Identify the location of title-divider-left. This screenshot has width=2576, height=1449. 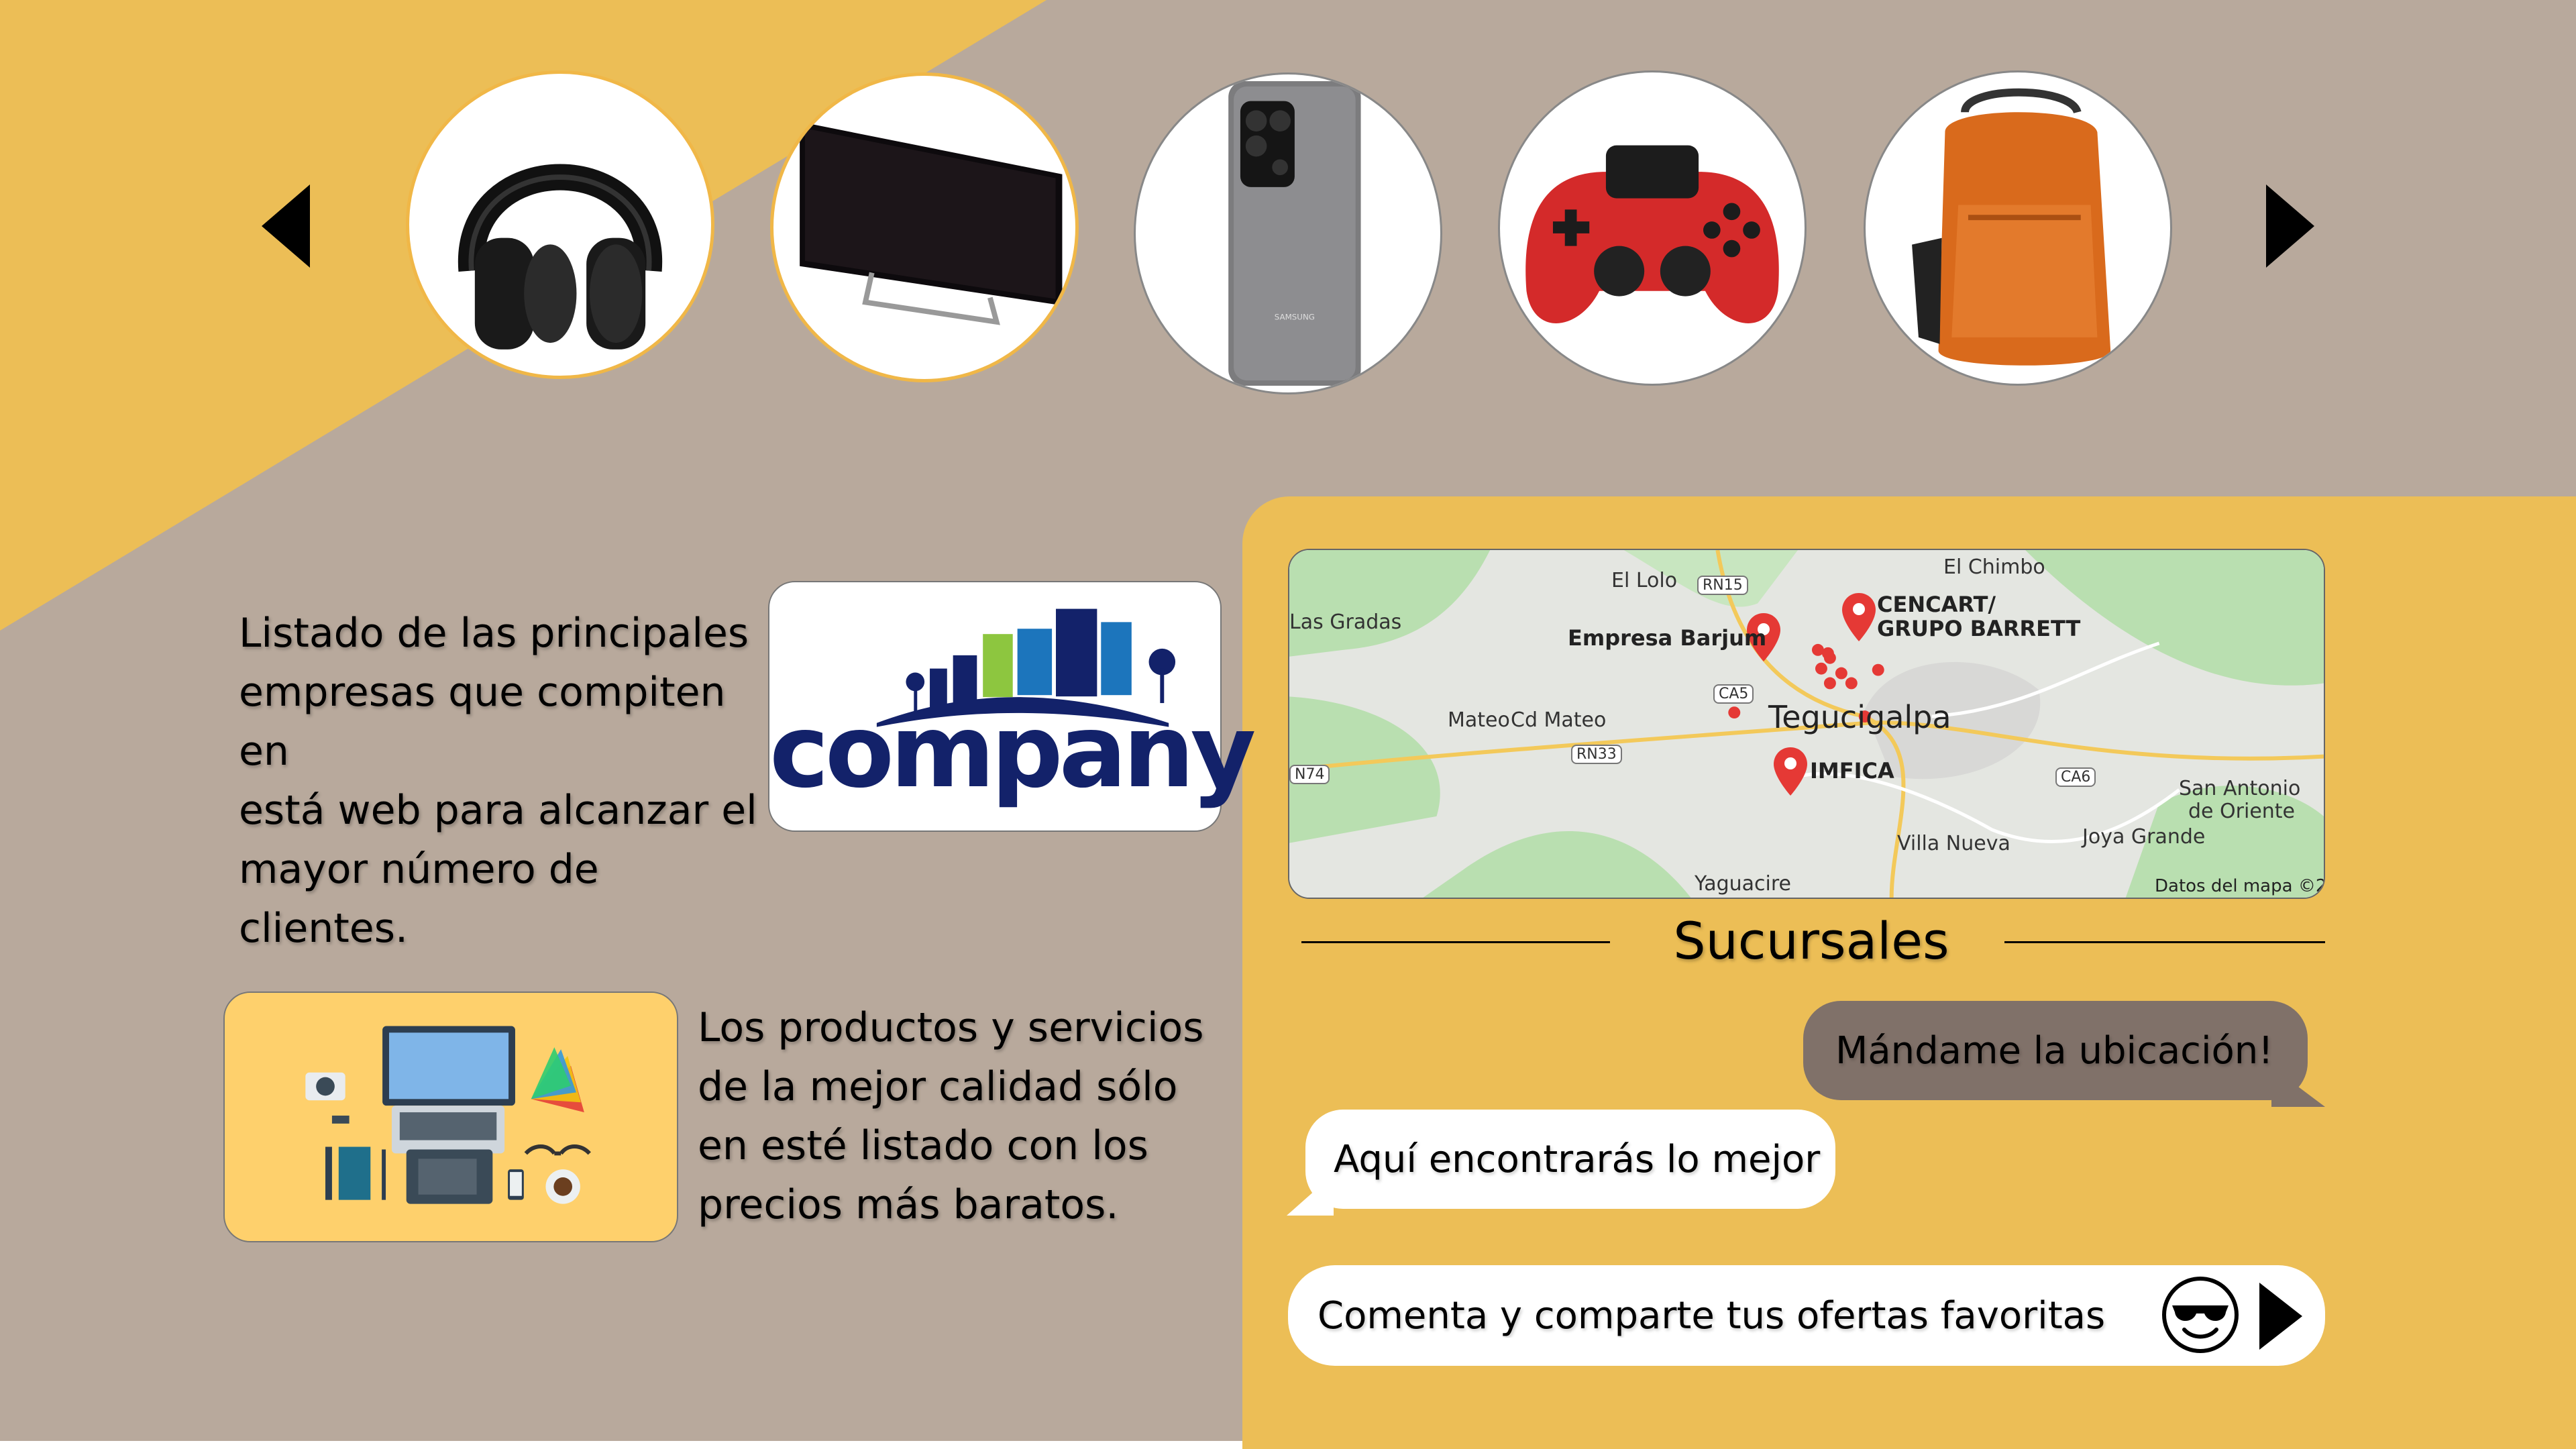
(1455, 942).